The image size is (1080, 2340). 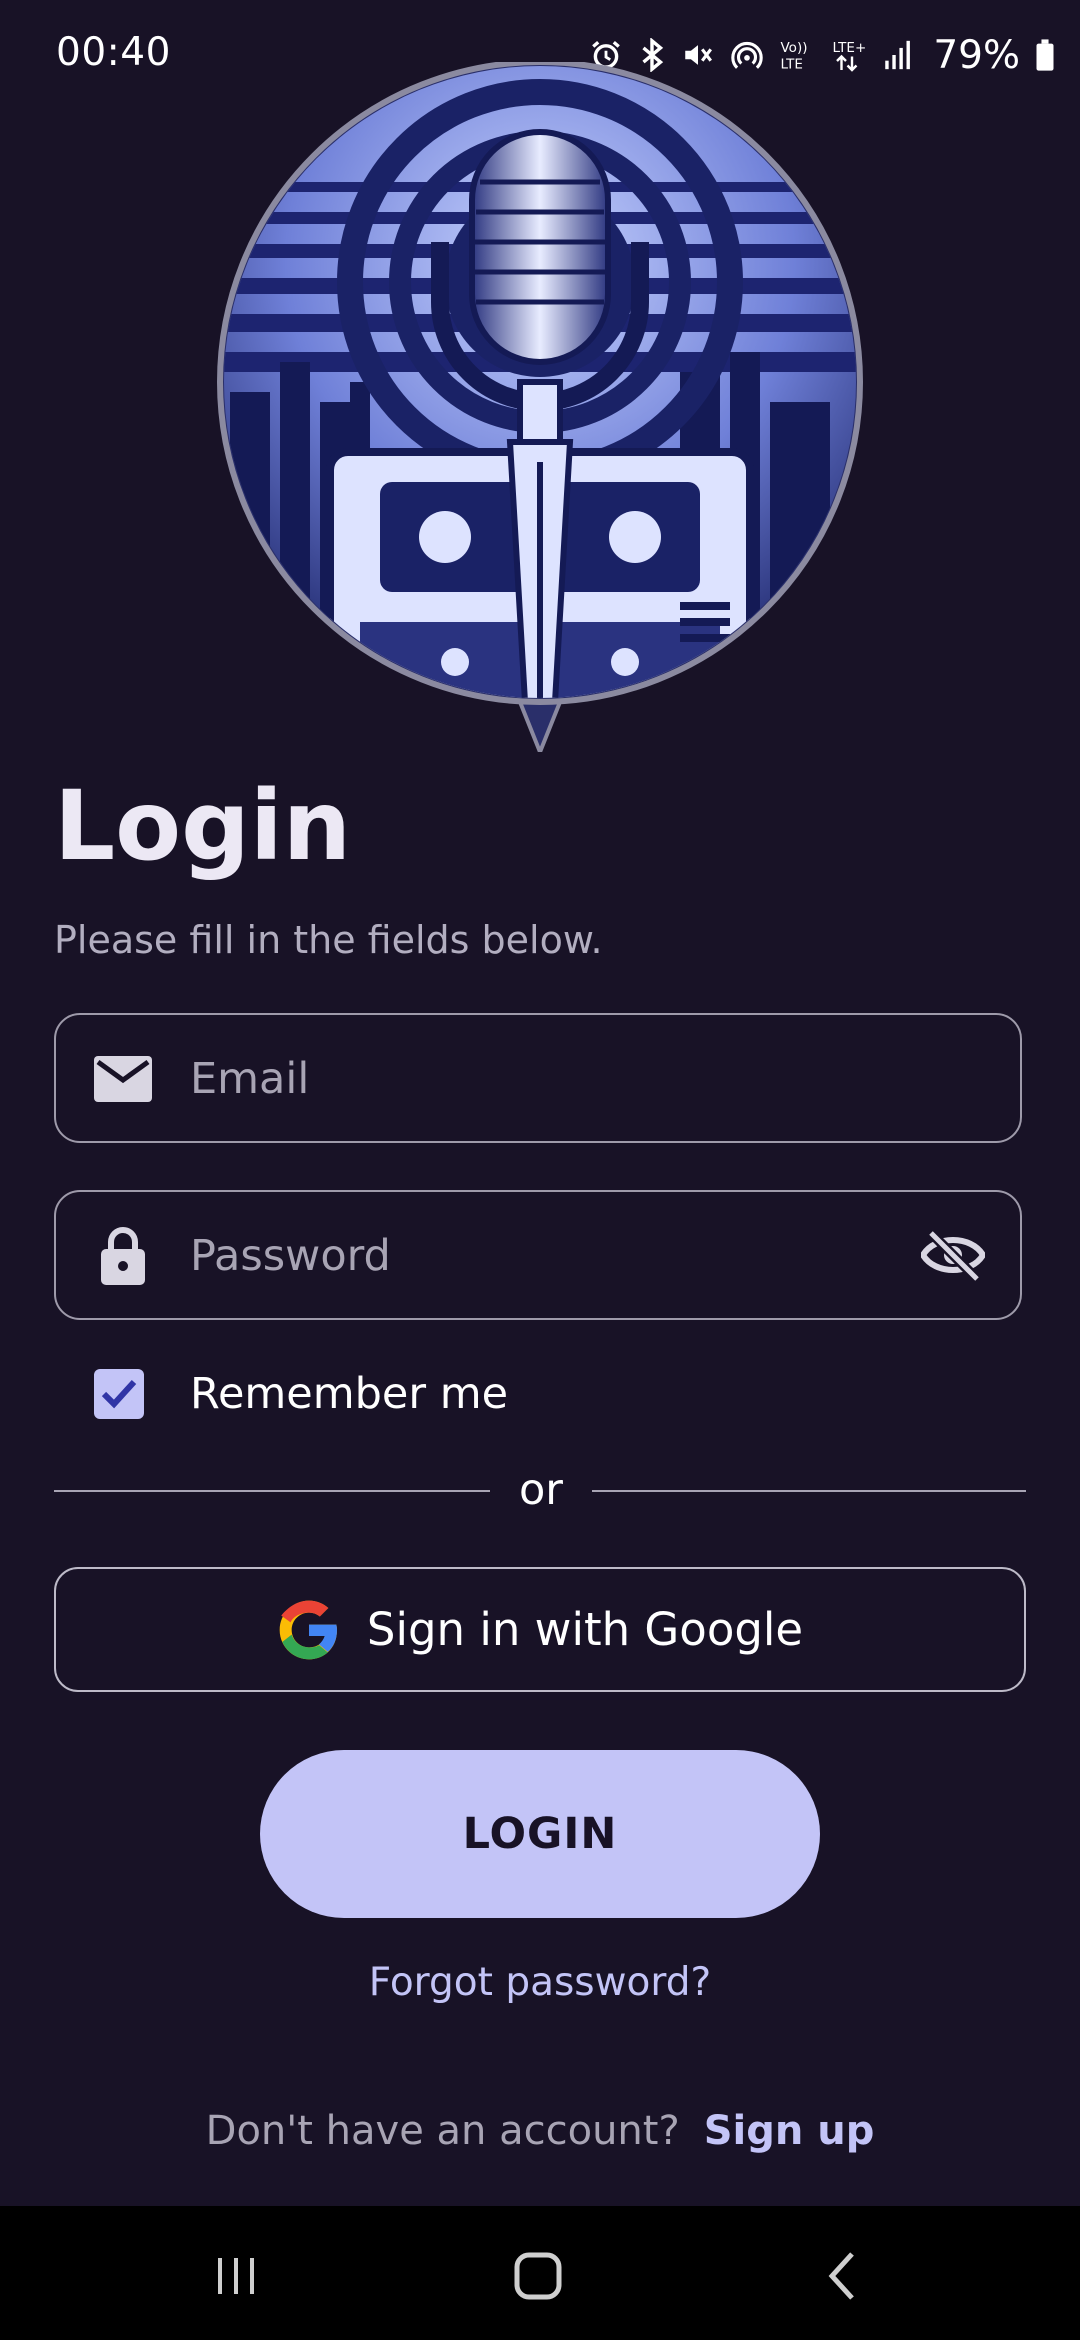 What do you see at coordinates (349, 1394) in the screenshot?
I see `remember-me-label: Remember me` at bounding box center [349, 1394].